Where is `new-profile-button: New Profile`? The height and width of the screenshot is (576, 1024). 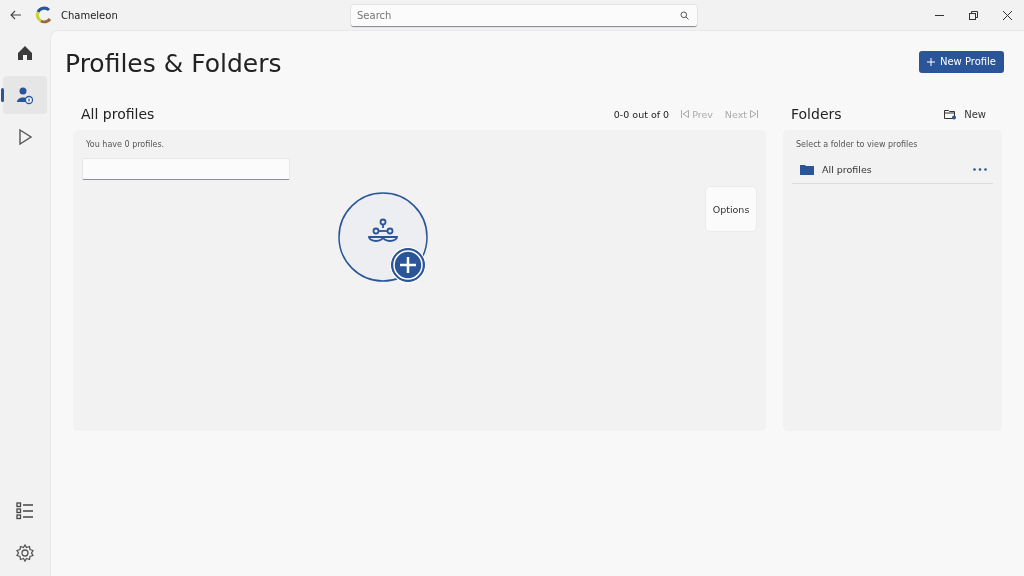 new-profile-button: New Profile is located at coordinates (961, 61).